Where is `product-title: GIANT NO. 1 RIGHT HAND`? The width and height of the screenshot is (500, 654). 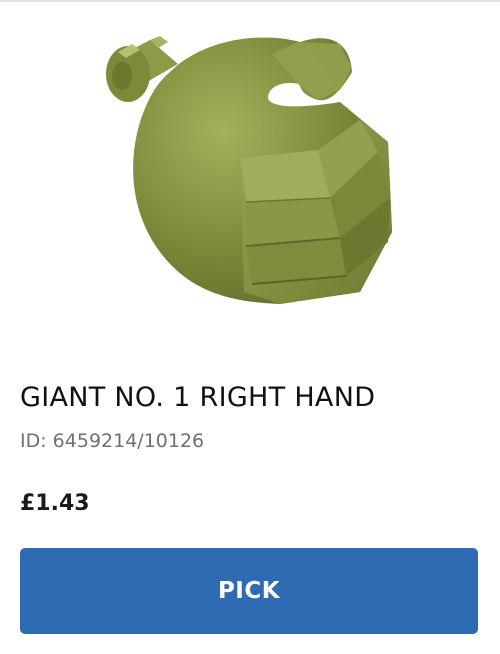 product-title: GIANT NO. 1 RIGHT HAND is located at coordinates (198, 397).